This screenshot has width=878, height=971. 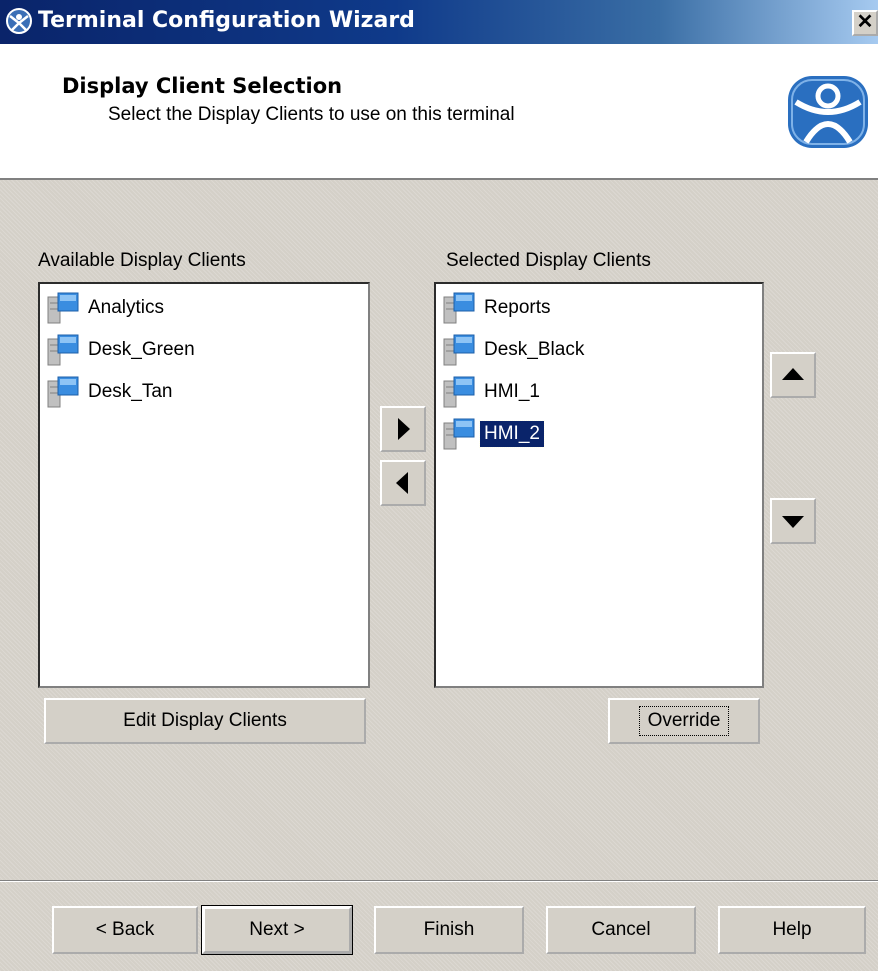 I want to click on move-down-button, so click(x=793, y=521).